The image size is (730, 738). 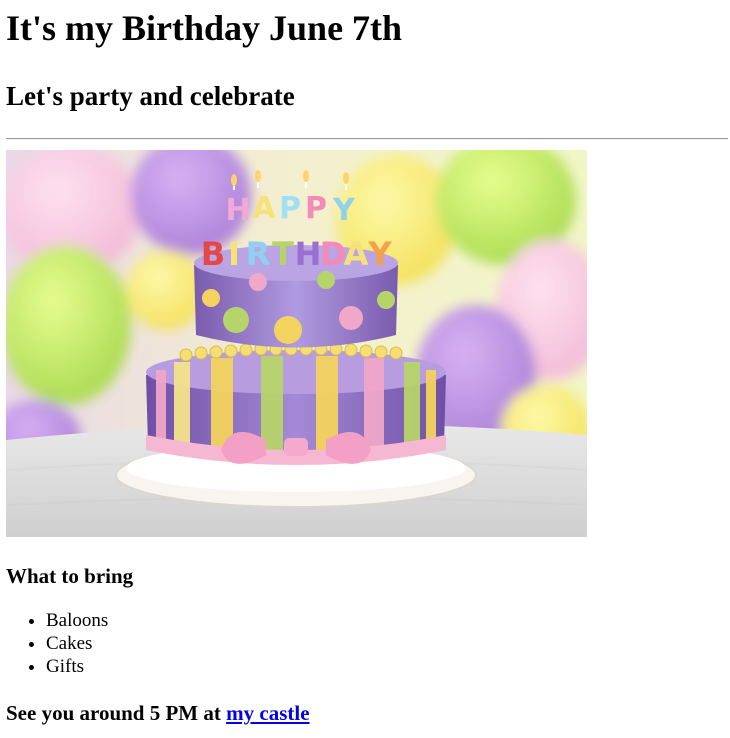 I want to click on list-item: Gifts, so click(x=385, y=666).